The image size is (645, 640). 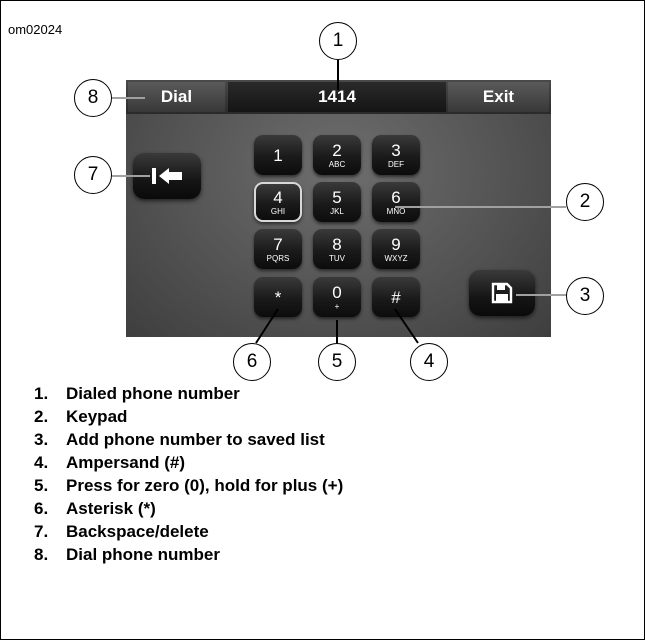 I want to click on legend-item: 1. Dialed phone number, so click(x=188, y=393).